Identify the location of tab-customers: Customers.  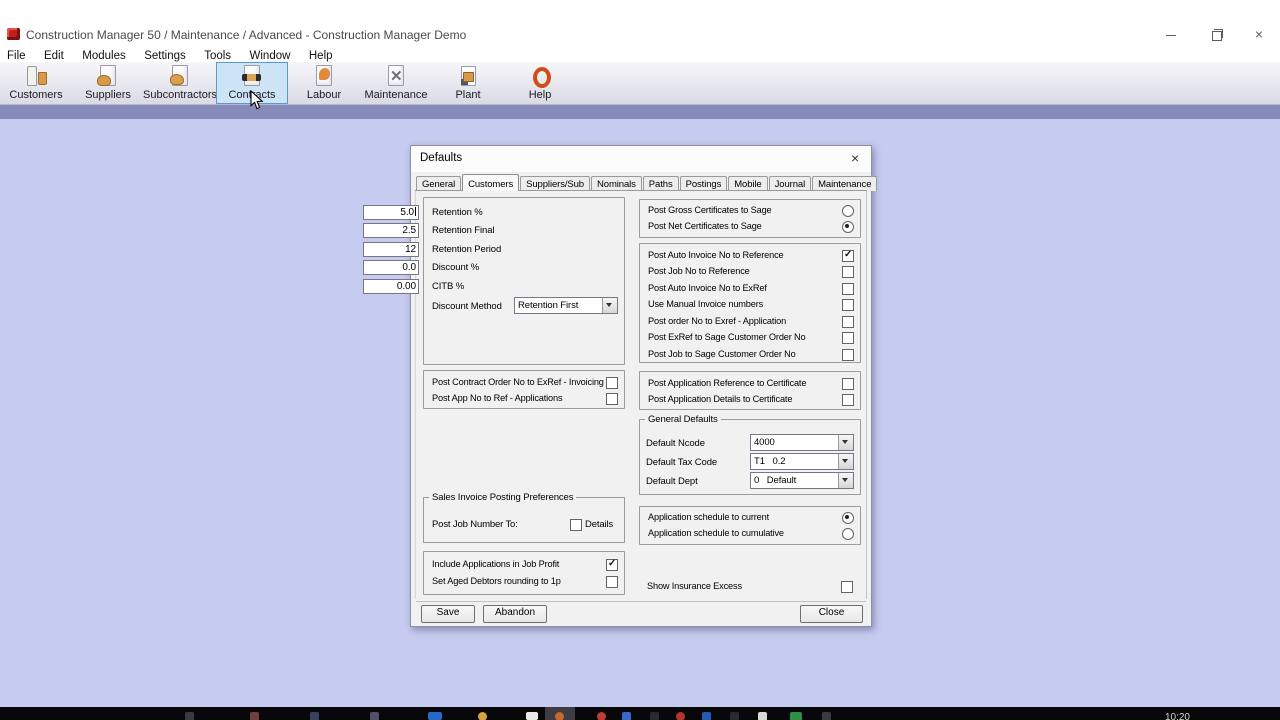
(491, 182).